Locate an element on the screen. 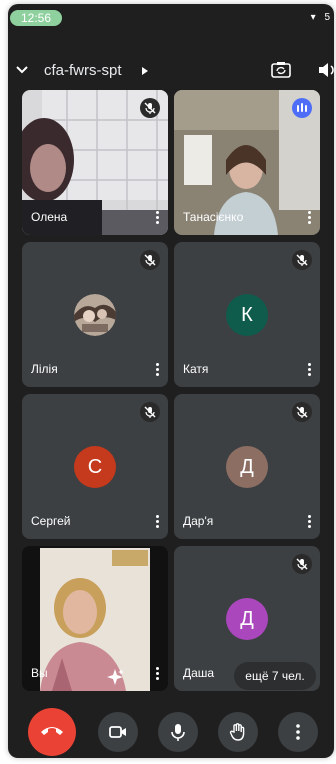 The height and width of the screenshot is (764, 336). microphone-icon is located at coordinates (178, 732).